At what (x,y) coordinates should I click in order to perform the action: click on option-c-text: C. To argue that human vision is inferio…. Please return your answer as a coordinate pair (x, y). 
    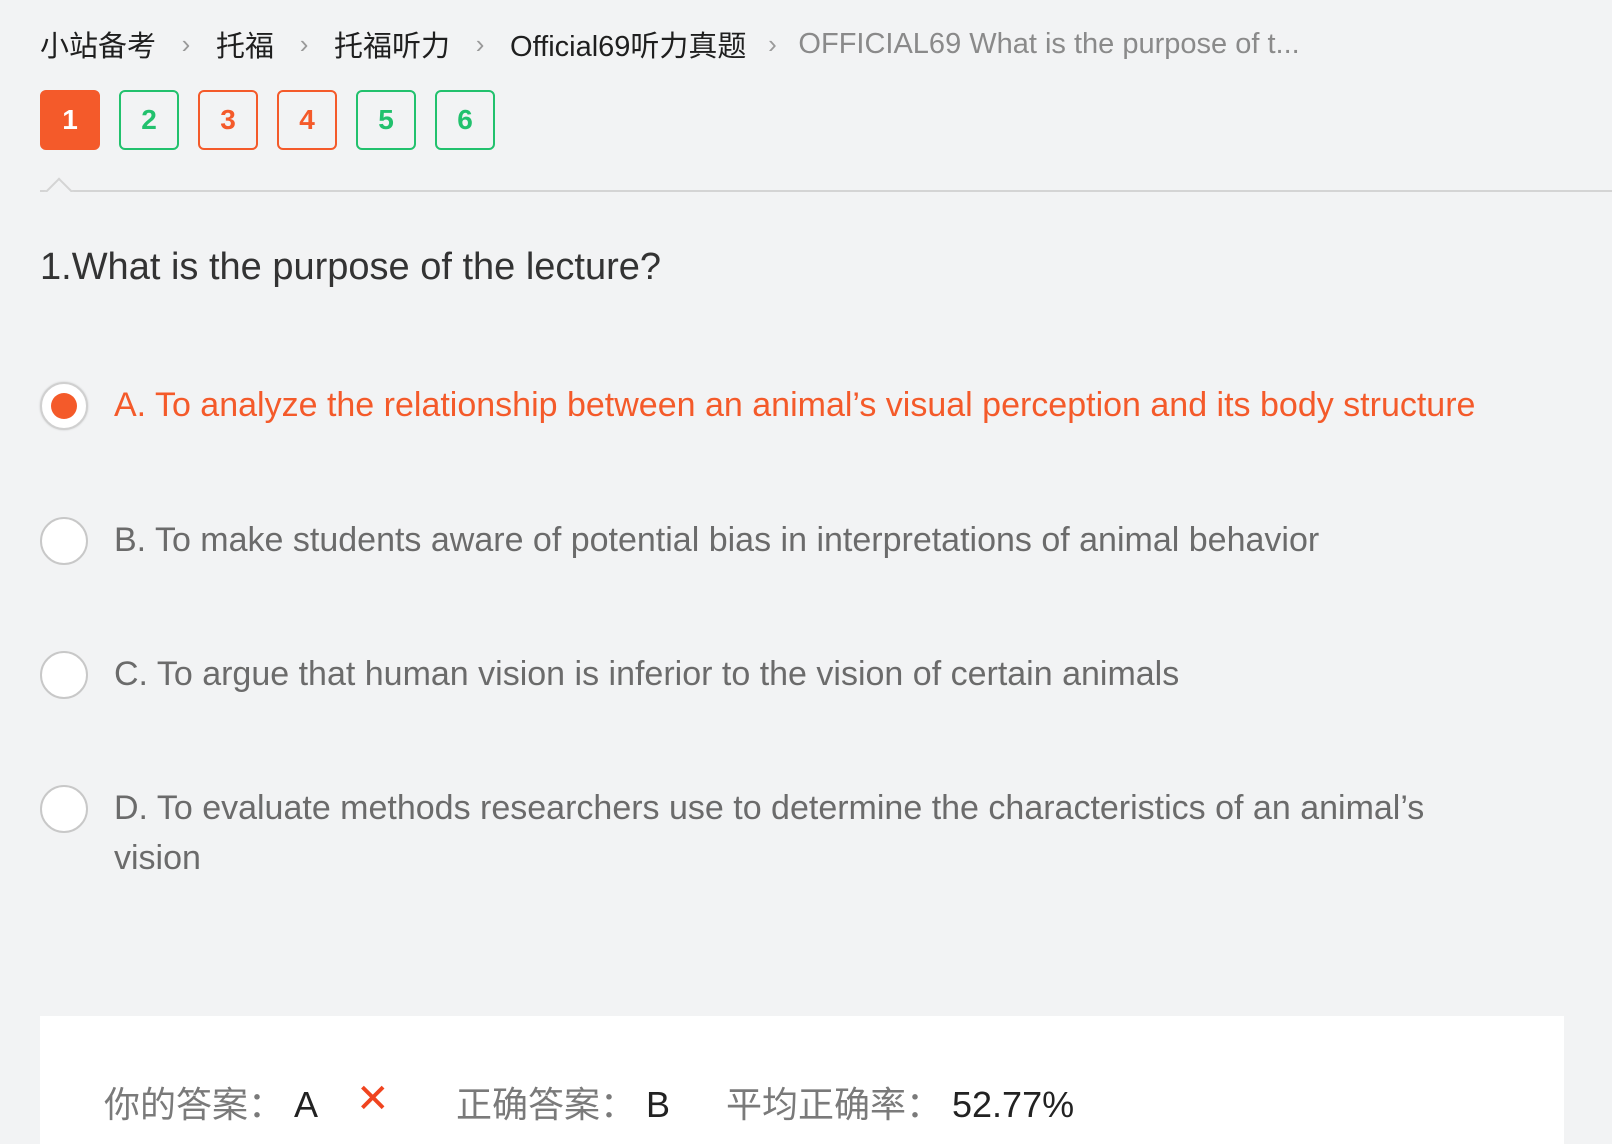
    Looking at the image, I should click on (647, 674).